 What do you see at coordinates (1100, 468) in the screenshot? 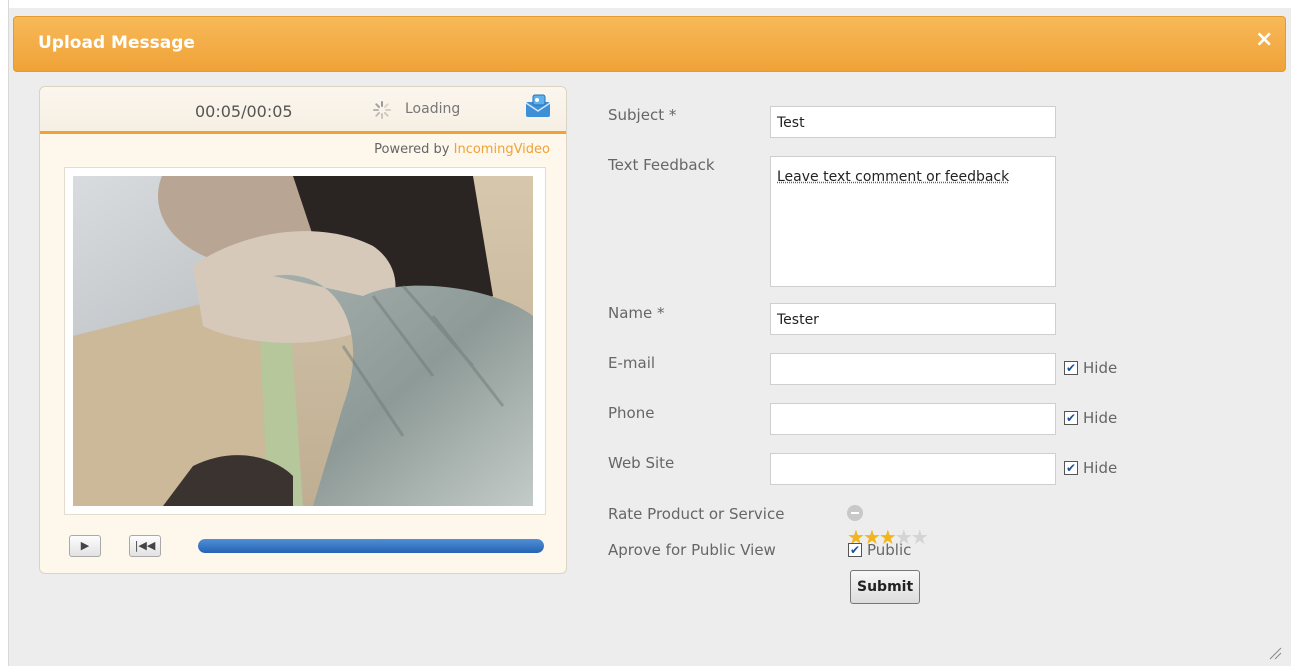
I see `website-hide-label: Hide` at bounding box center [1100, 468].